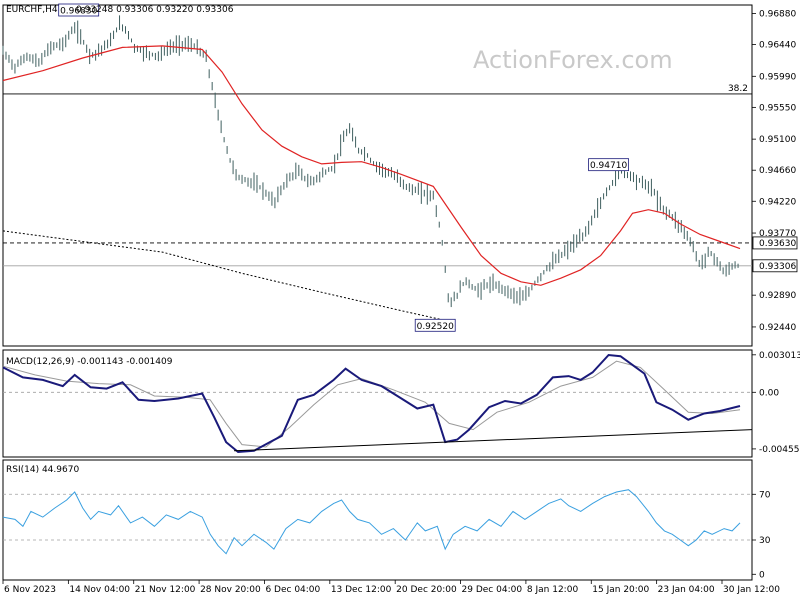 This screenshot has height=600, width=800. I want to click on price-axis-label: 0.92440, so click(777, 328).